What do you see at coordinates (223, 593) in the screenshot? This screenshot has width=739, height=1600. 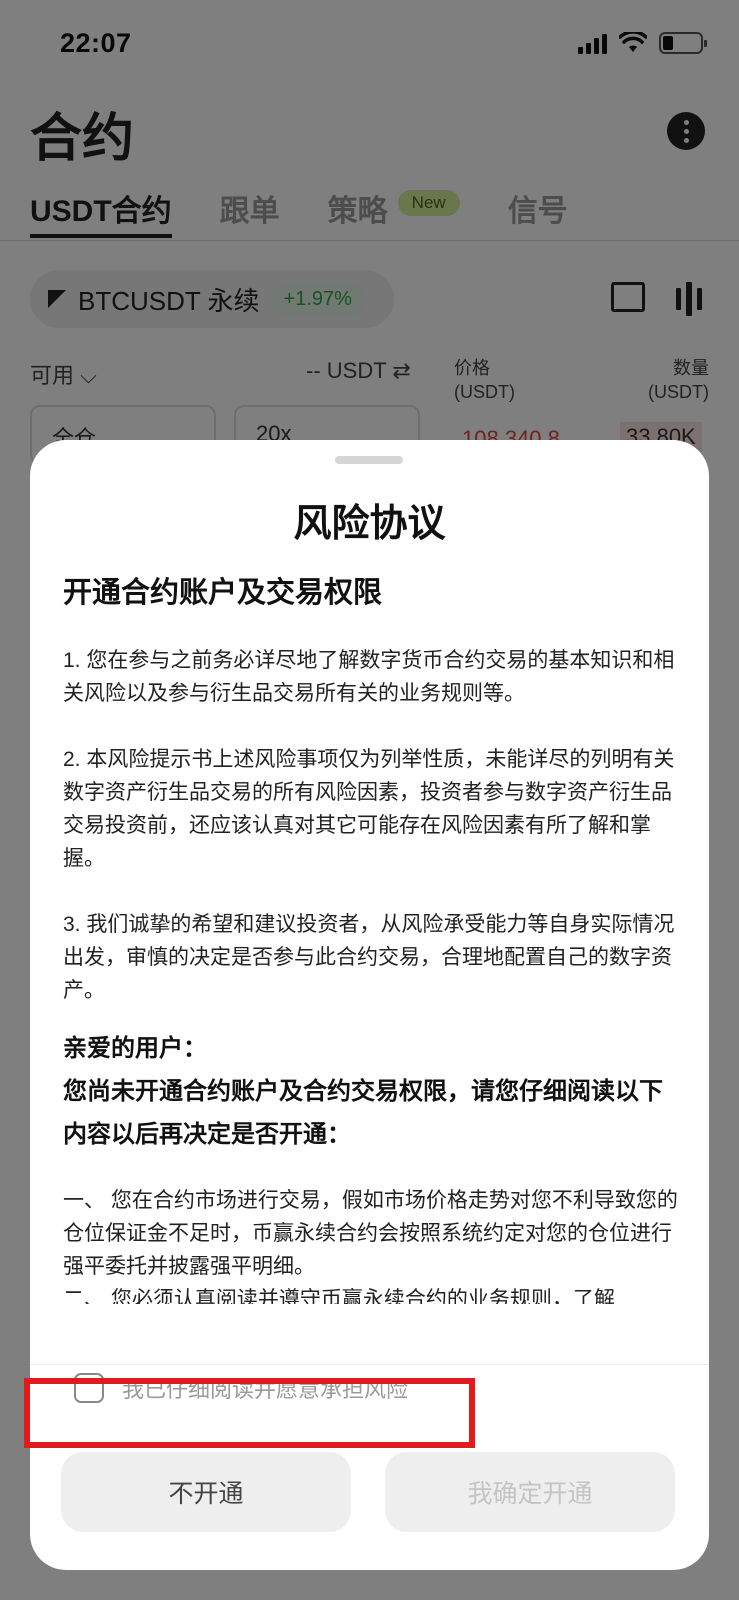 I see `section-title: 开通合约账户及交易权限` at bounding box center [223, 593].